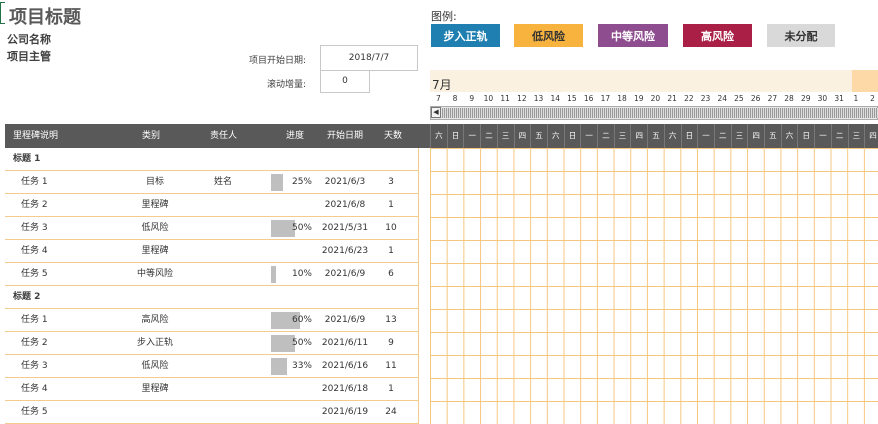 This screenshot has height=424, width=878. What do you see at coordinates (655, 136) in the screenshot?
I see `weekday-label: 五` at bounding box center [655, 136].